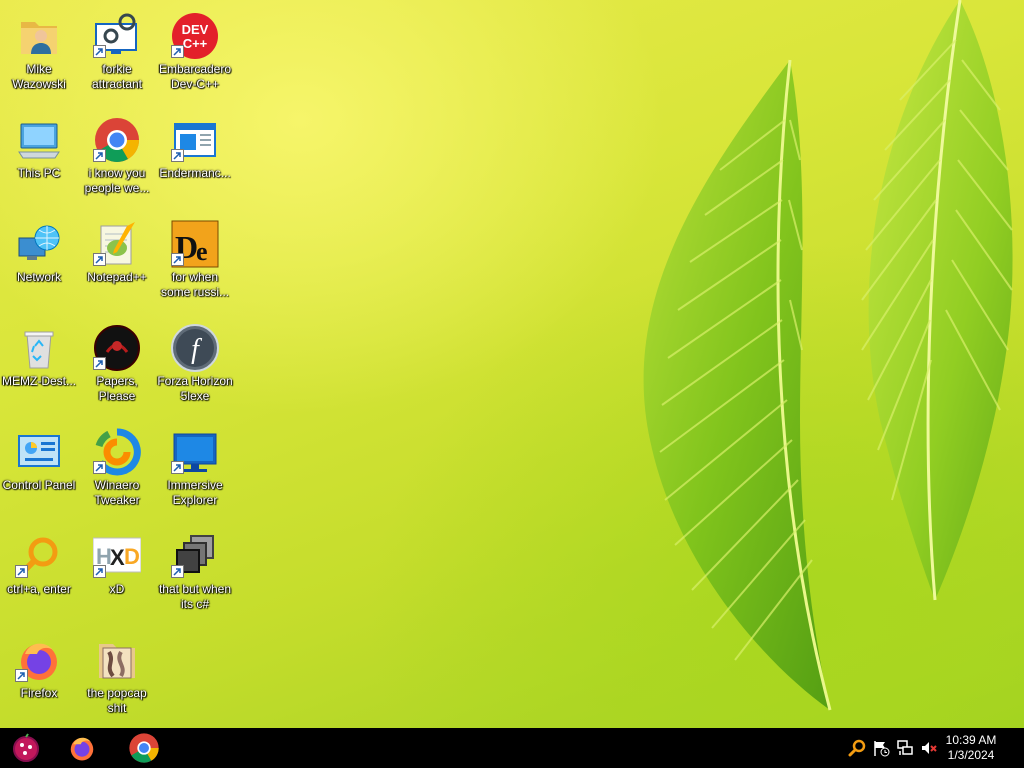 The width and height of the screenshot is (1024, 768). I want to click on desktop-icon-this-pc: This PC, so click(39, 156).